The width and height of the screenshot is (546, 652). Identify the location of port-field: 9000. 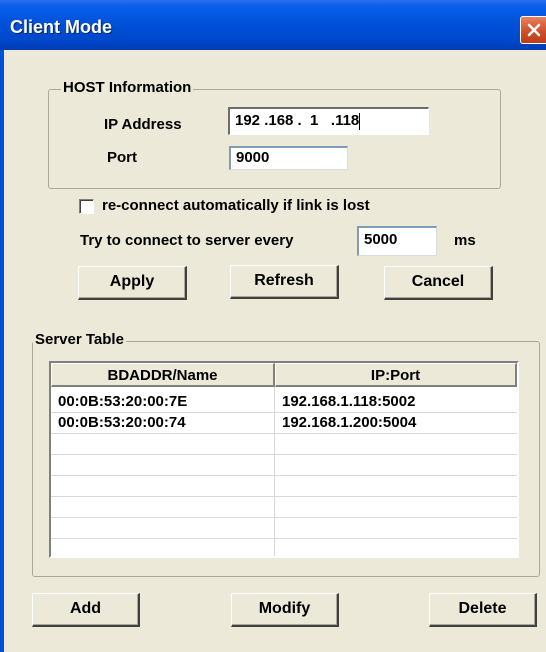
(288, 158).